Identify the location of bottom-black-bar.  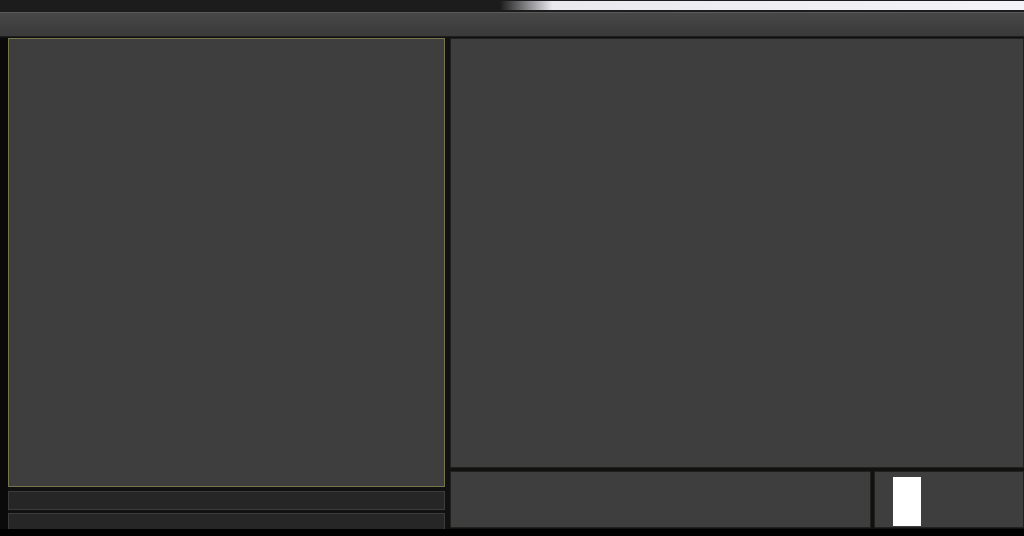
(512, 532).